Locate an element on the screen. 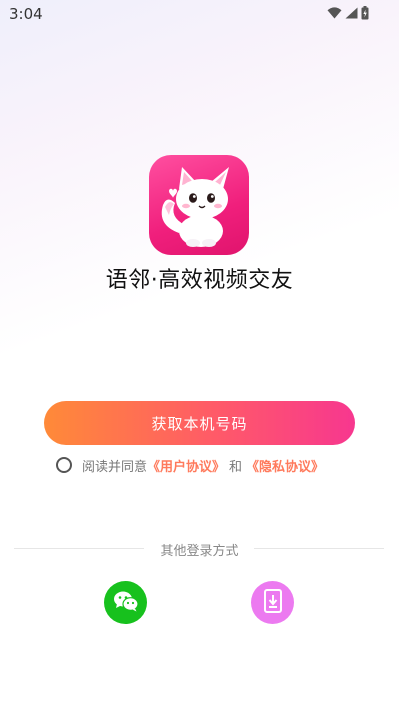 The image size is (399, 709). user-agreement-link: 《用户协议》 is located at coordinates (186, 465).